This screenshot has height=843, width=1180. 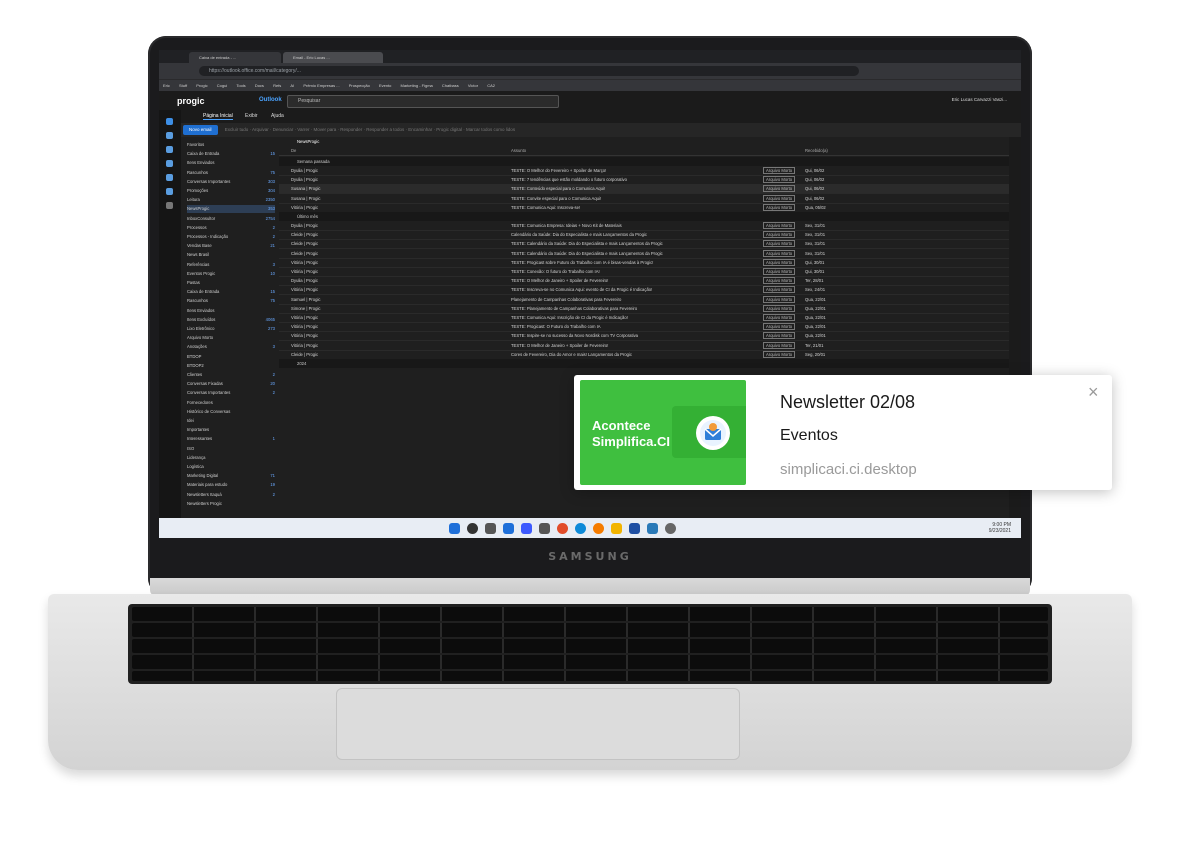 What do you see at coordinates (231, 338) in the screenshot?
I see `folder-item: Arquivo Morto` at bounding box center [231, 338].